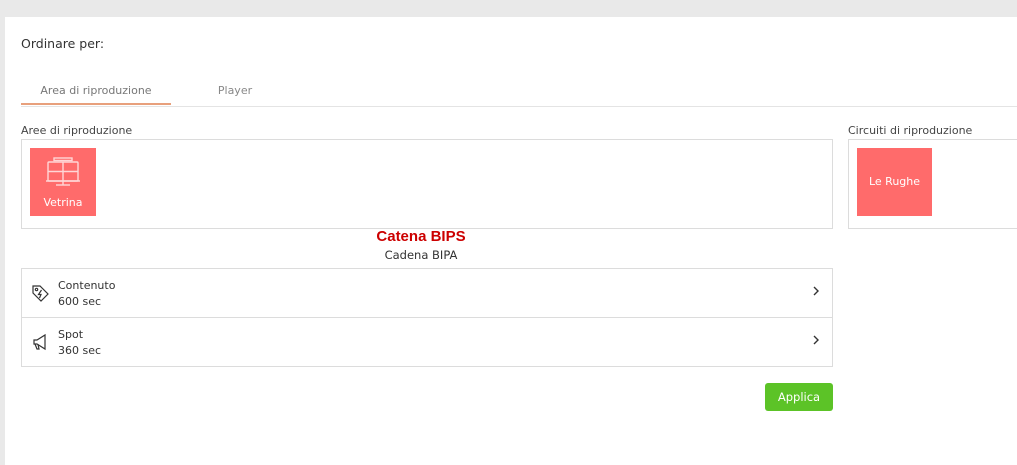 Image resolution: width=1017 pixels, height=465 pixels. Describe the element at coordinates (910, 130) in the screenshot. I see `circuits-label: Circuiti di riproduzione` at that location.